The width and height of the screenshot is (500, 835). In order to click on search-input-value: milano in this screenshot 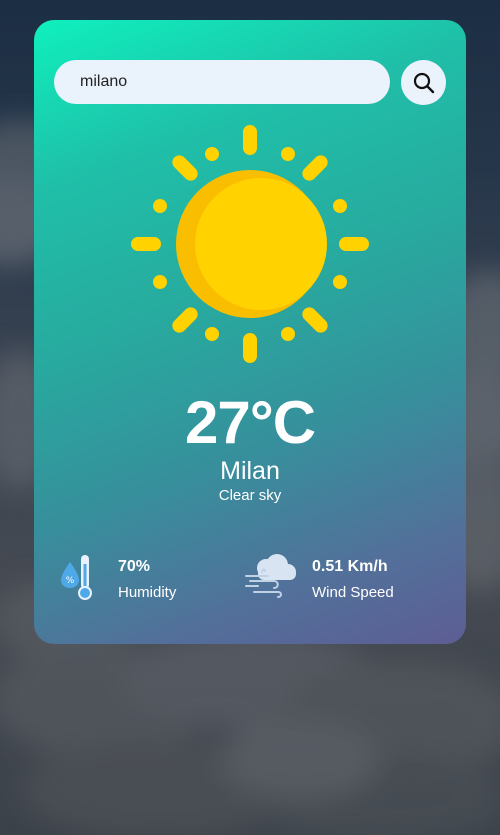, I will do `click(104, 81)`.